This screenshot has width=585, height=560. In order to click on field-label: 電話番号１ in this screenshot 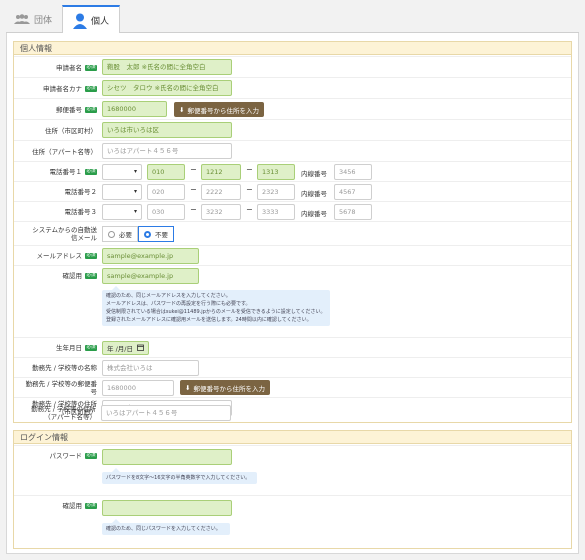, I will do `click(66, 172)`.